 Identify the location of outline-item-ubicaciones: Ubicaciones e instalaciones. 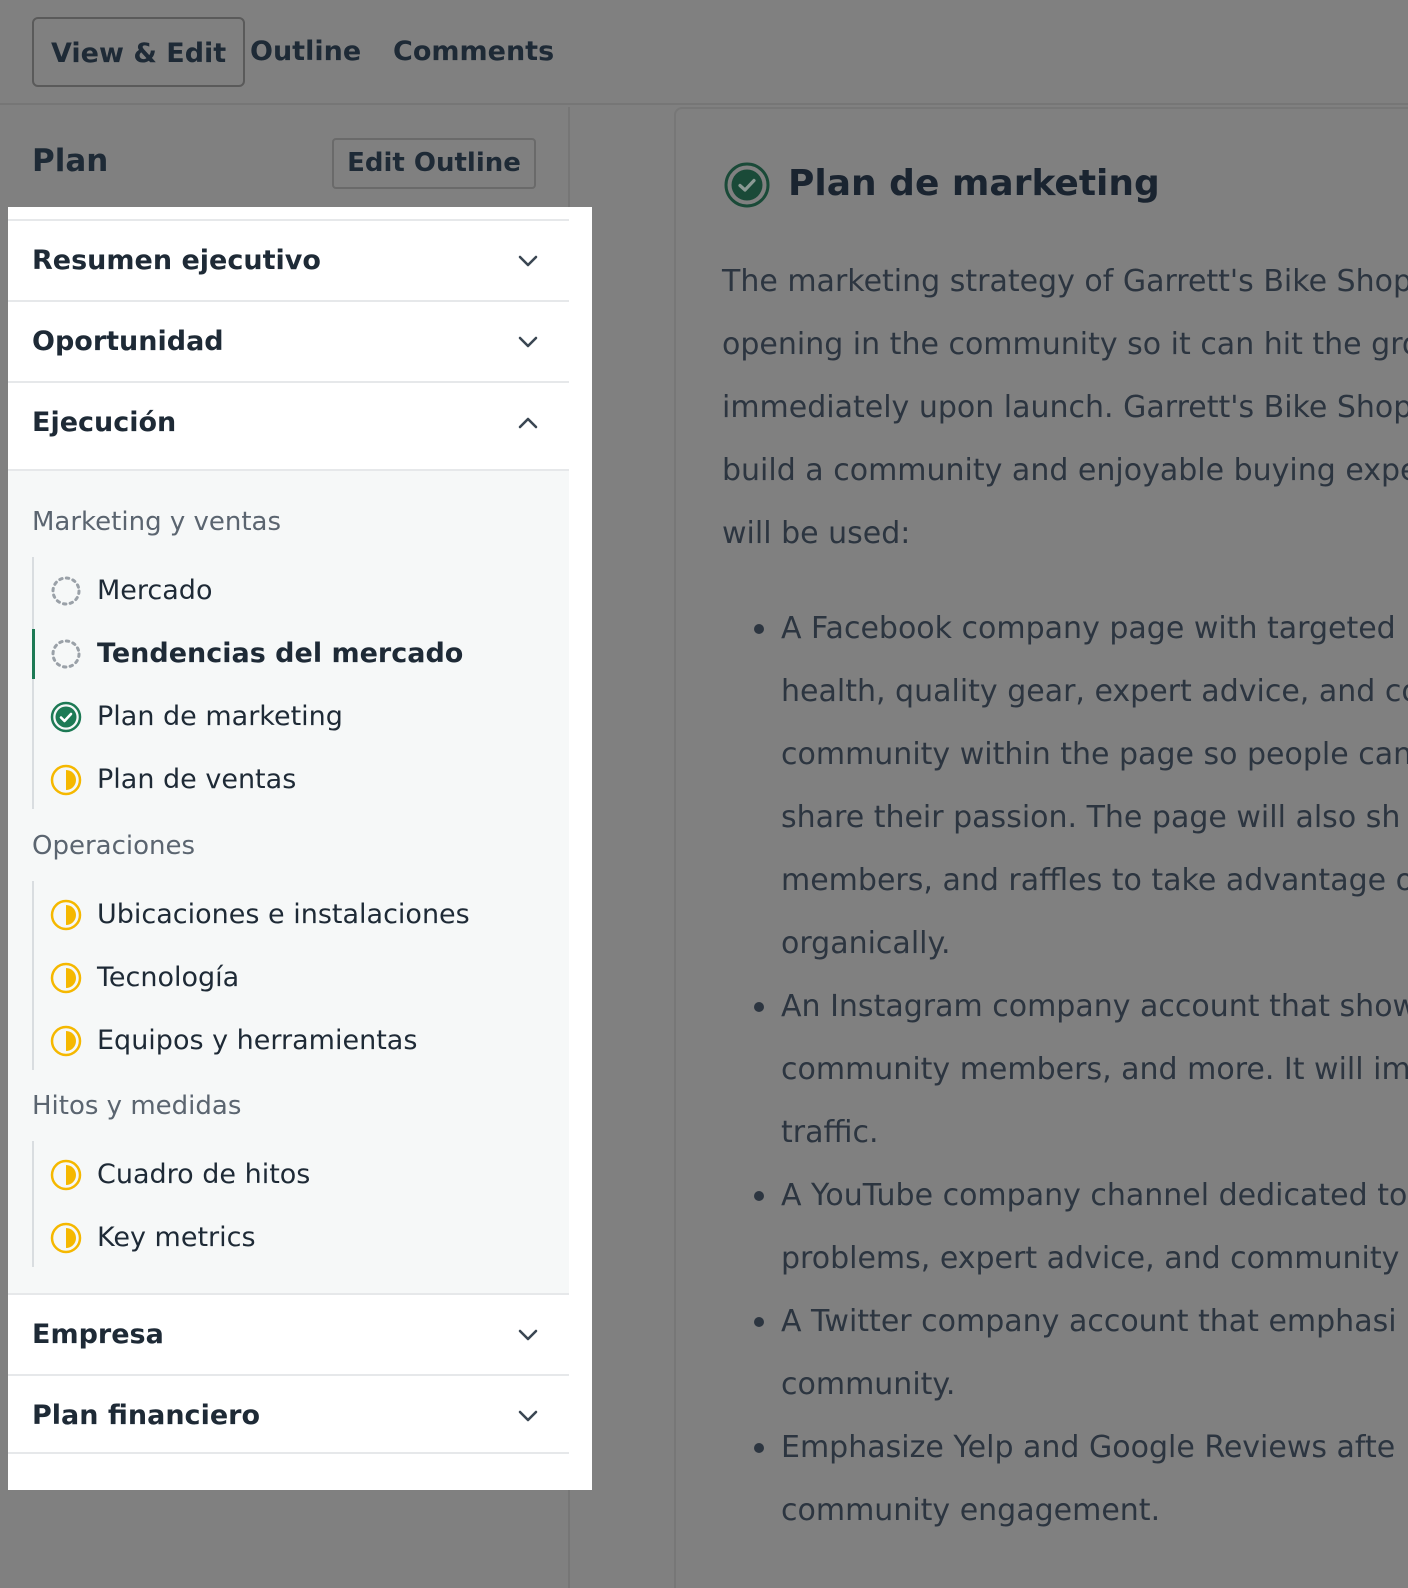
(292, 915).